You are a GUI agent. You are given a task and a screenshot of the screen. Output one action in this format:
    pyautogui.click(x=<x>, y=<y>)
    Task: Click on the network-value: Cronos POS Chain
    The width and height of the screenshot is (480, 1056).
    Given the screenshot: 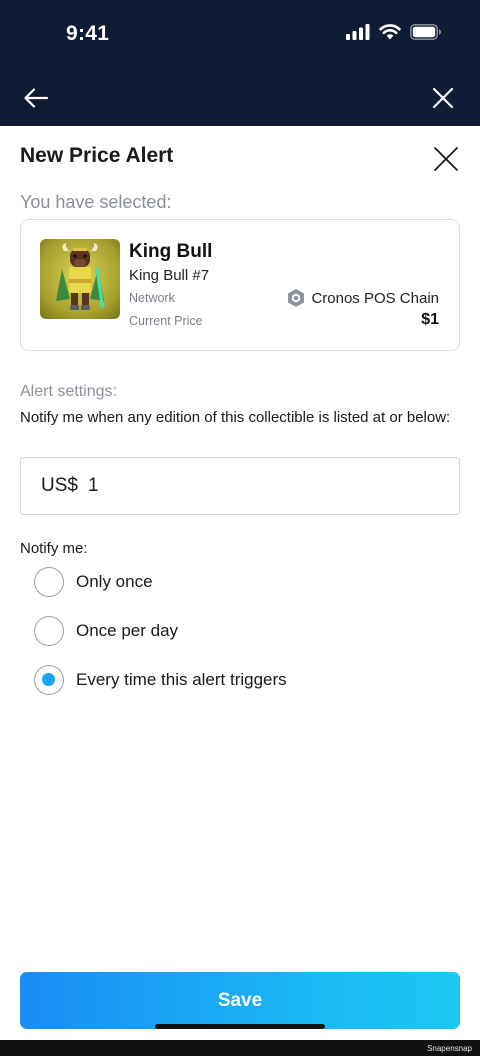 What is the action you would take?
    pyautogui.click(x=363, y=298)
    